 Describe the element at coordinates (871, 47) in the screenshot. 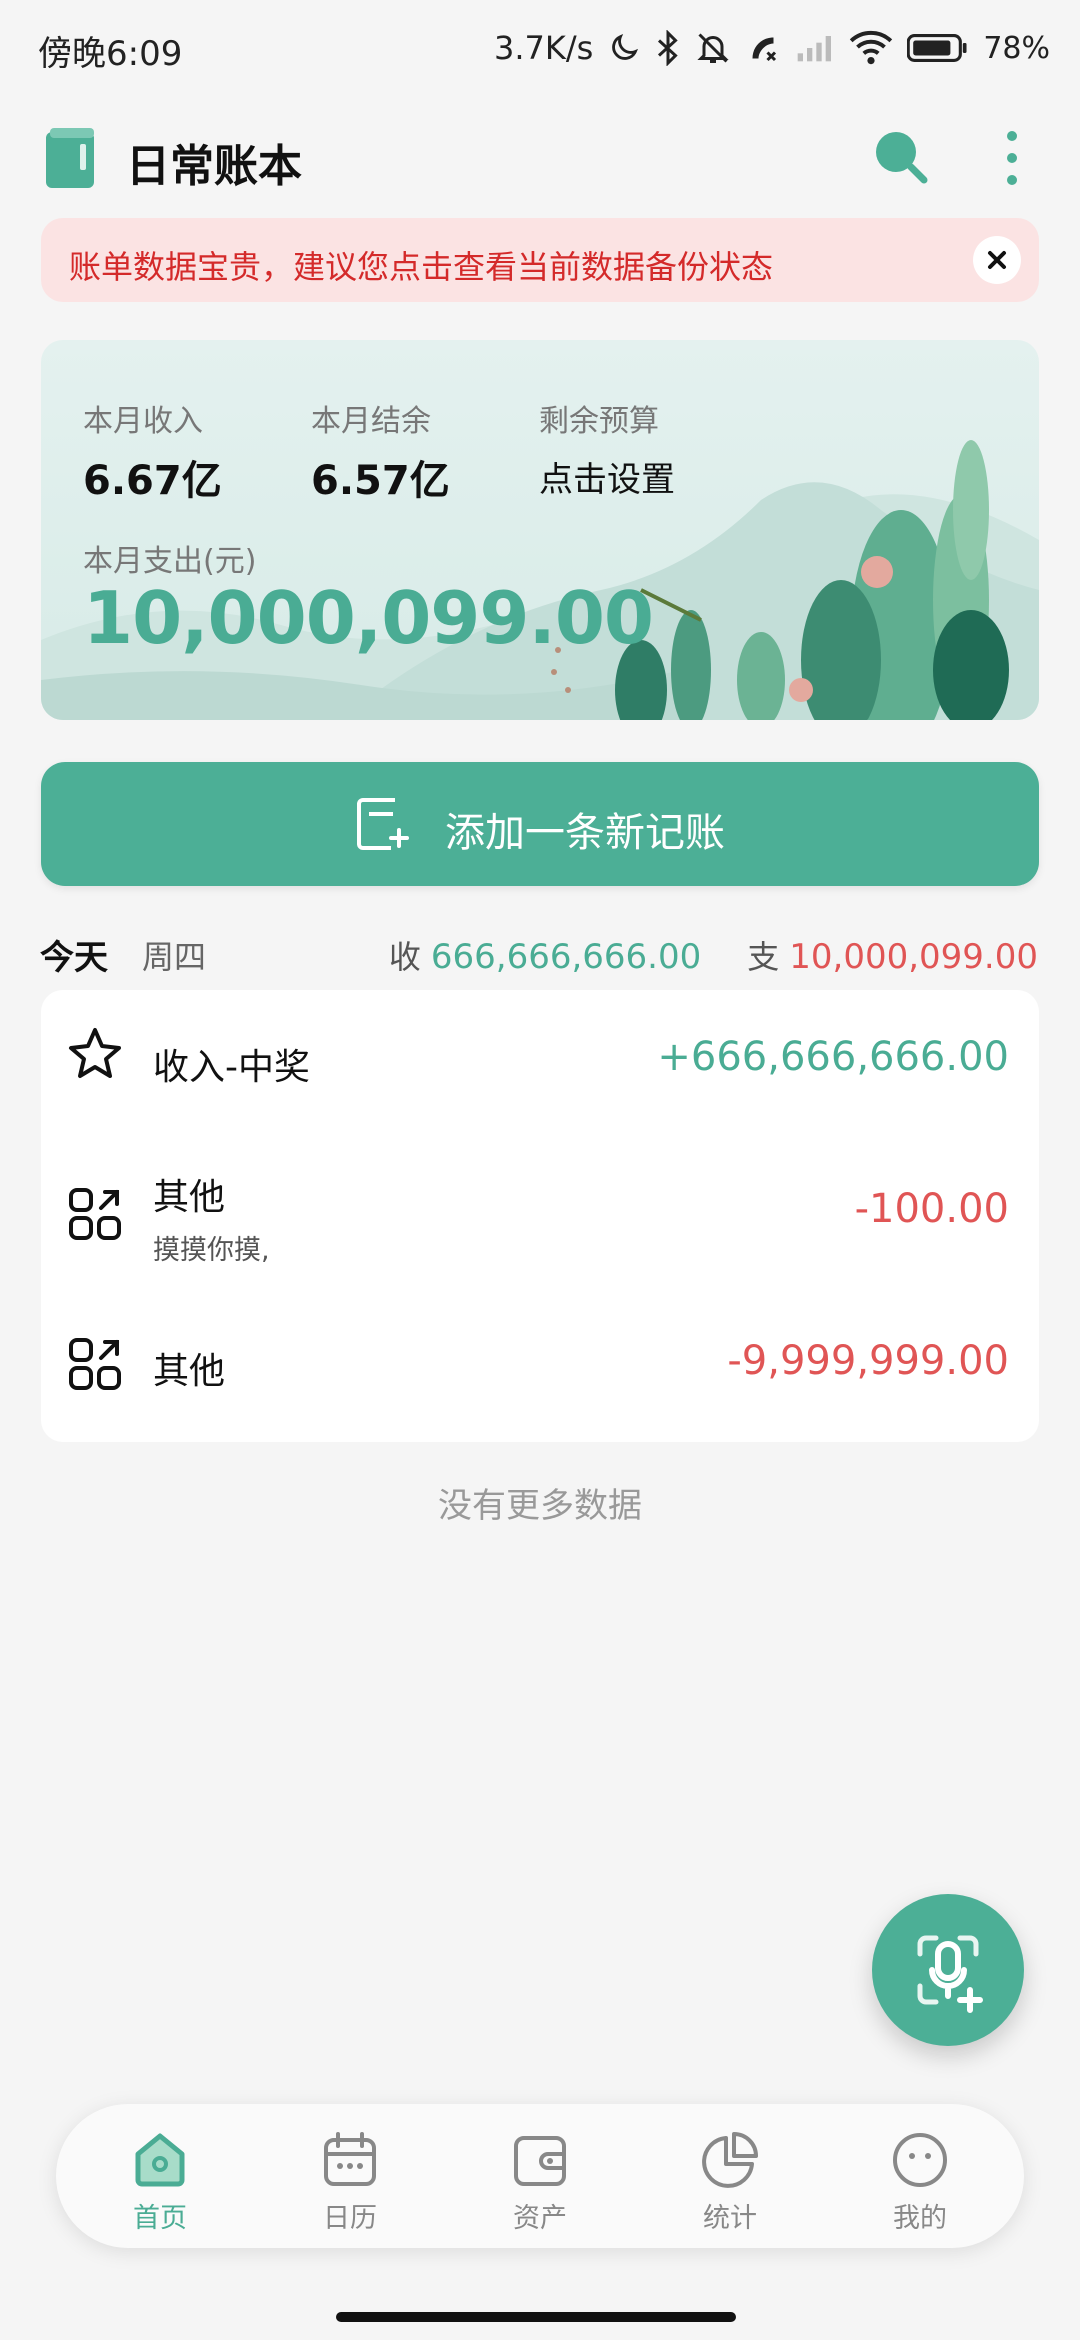

I see `wifi-icon` at that location.